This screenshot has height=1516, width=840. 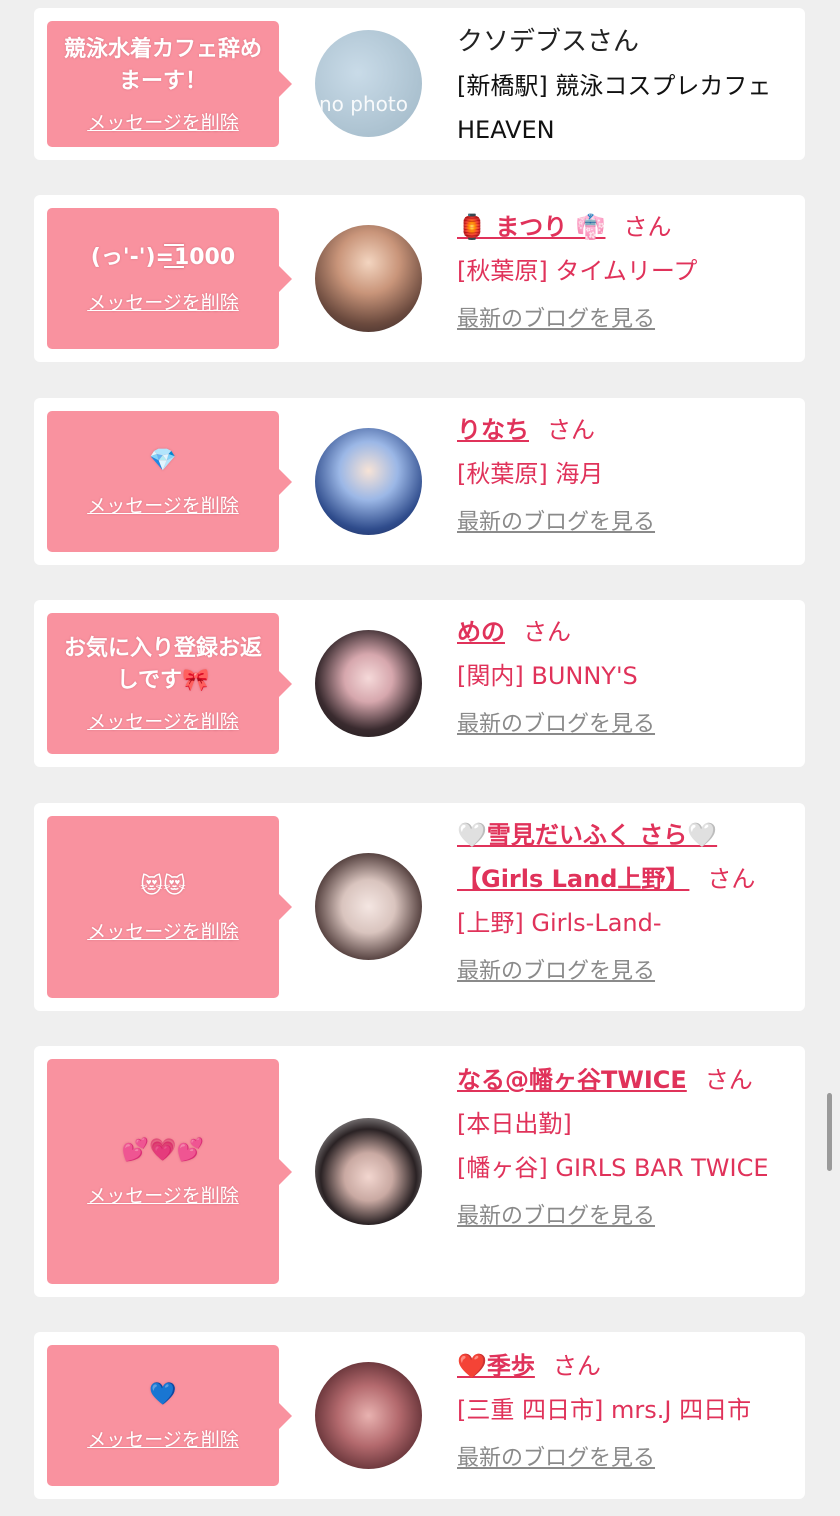 I want to click on cast-info: めの さん [関内] BUNNY'S 最新のブログを見る, so click(x=627, y=674).